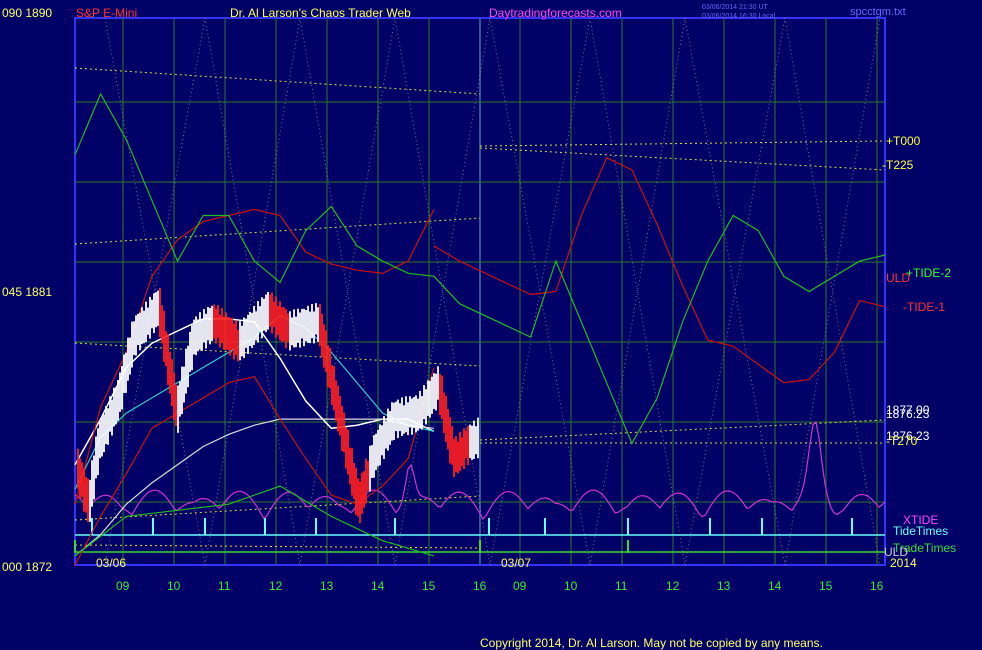 The width and height of the screenshot is (982, 650). I want to click on instrument-label: S&P E-Mini, so click(106, 13).